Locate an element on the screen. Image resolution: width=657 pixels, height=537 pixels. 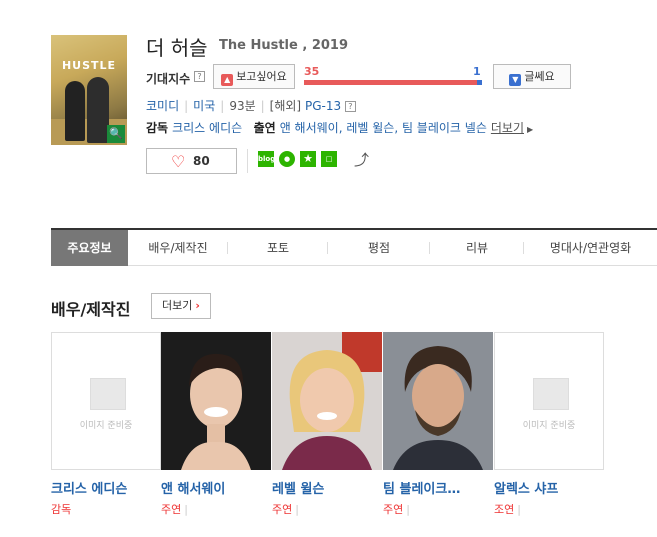
person-card: 레벨 윌슨 주연 | is located at coordinates (327, 424).